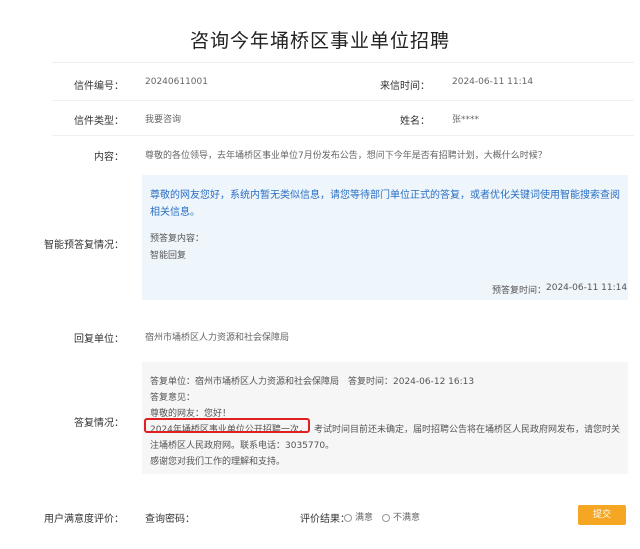 The image size is (640, 549). I want to click on smart-reply-content: 智能回复, so click(168, 256).